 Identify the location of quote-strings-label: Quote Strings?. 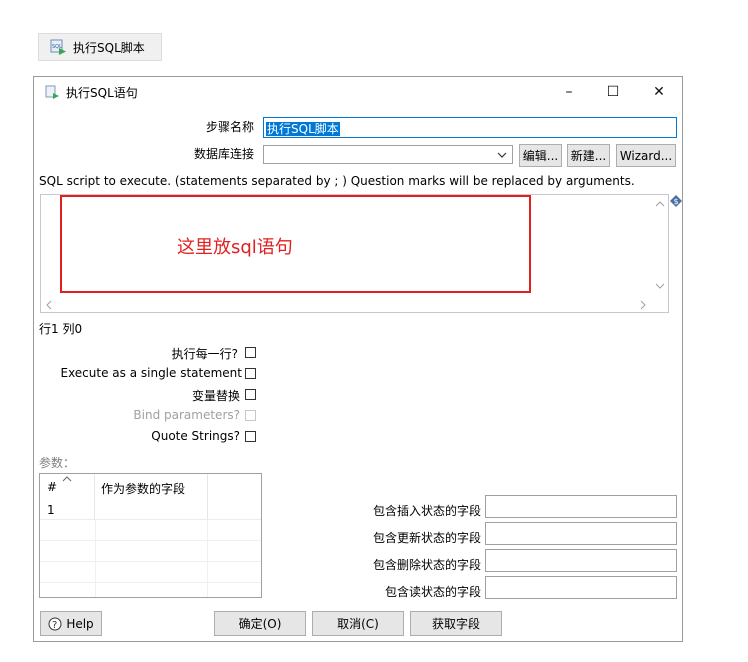
(195, 436).